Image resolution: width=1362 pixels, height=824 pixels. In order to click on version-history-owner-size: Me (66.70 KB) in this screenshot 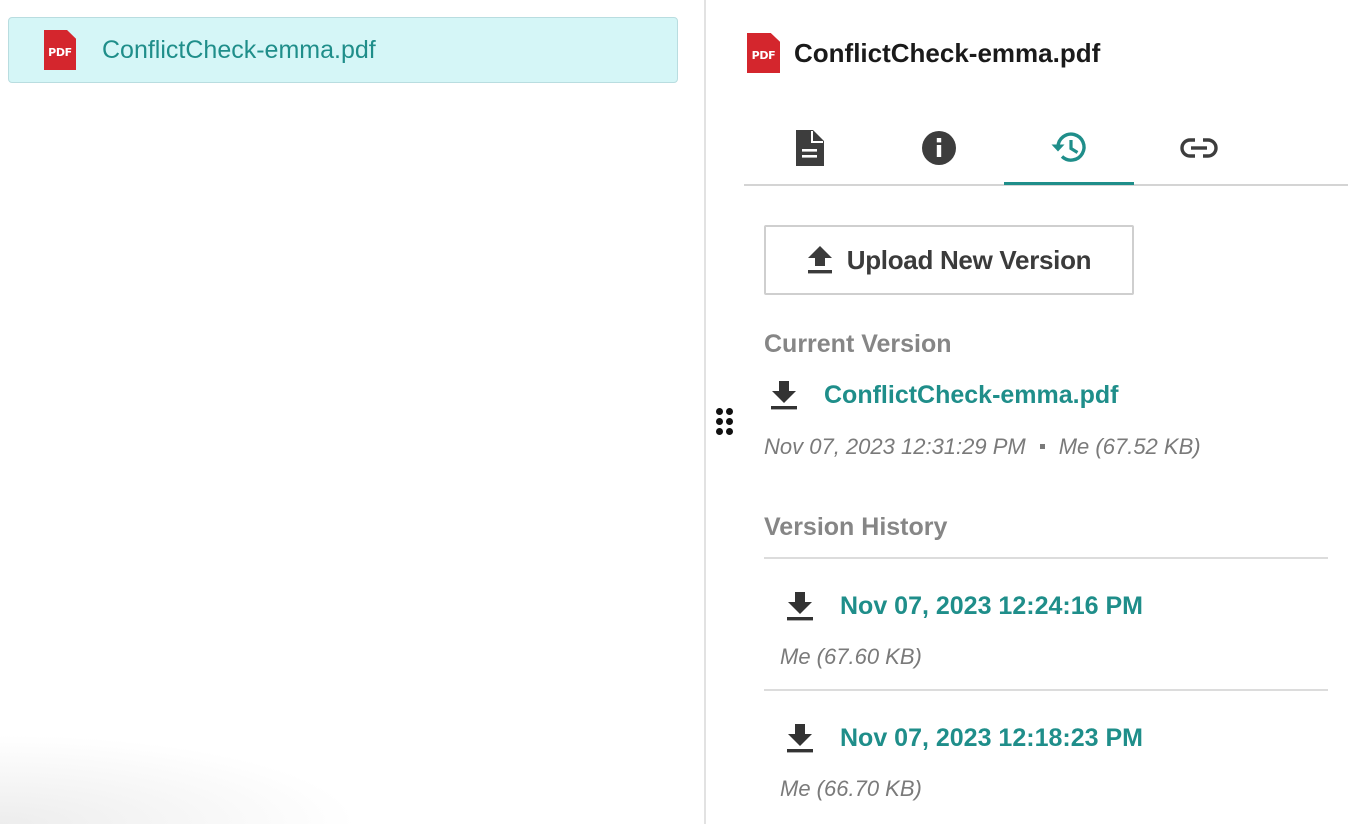, I will do `click(851, 788)`.